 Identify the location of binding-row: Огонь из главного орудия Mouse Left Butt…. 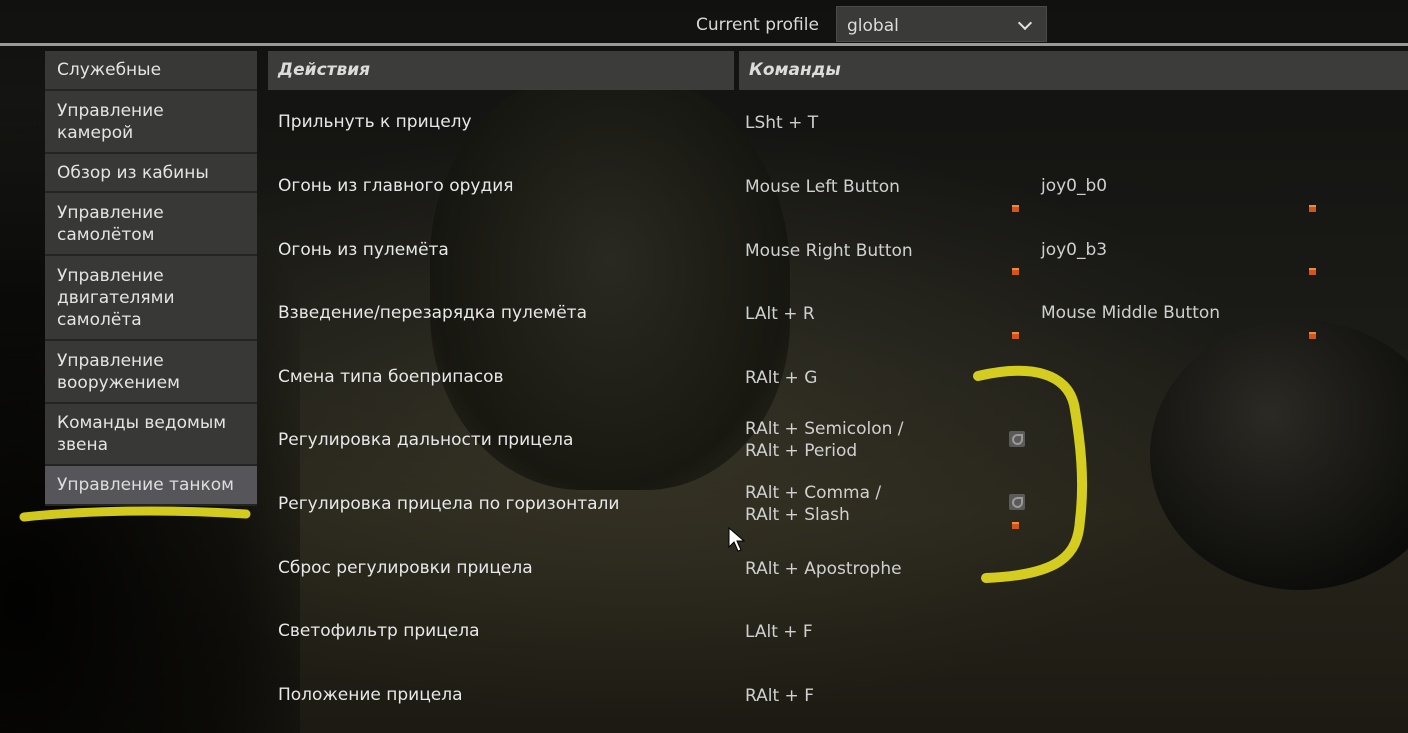
(838, 186).